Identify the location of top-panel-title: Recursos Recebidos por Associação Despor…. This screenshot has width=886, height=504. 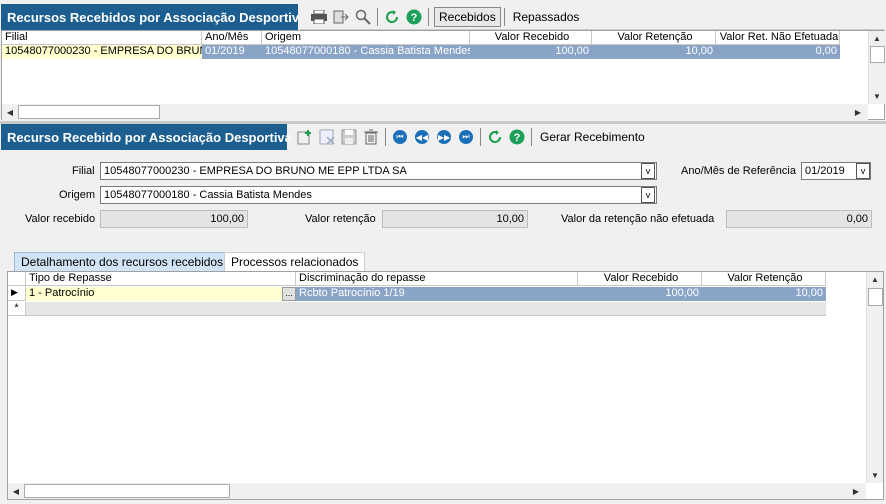
(153, 17).